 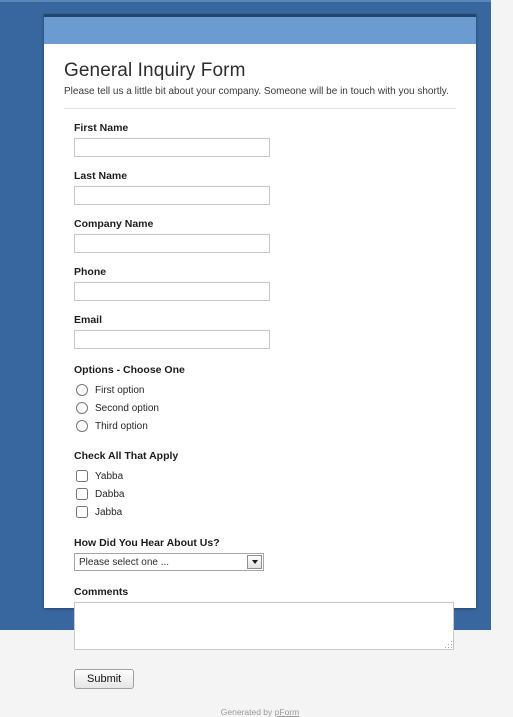 What do you see at coordinates (172, 291) in the screenshot?
I see `phone-input` at bounding box center [172, 291].